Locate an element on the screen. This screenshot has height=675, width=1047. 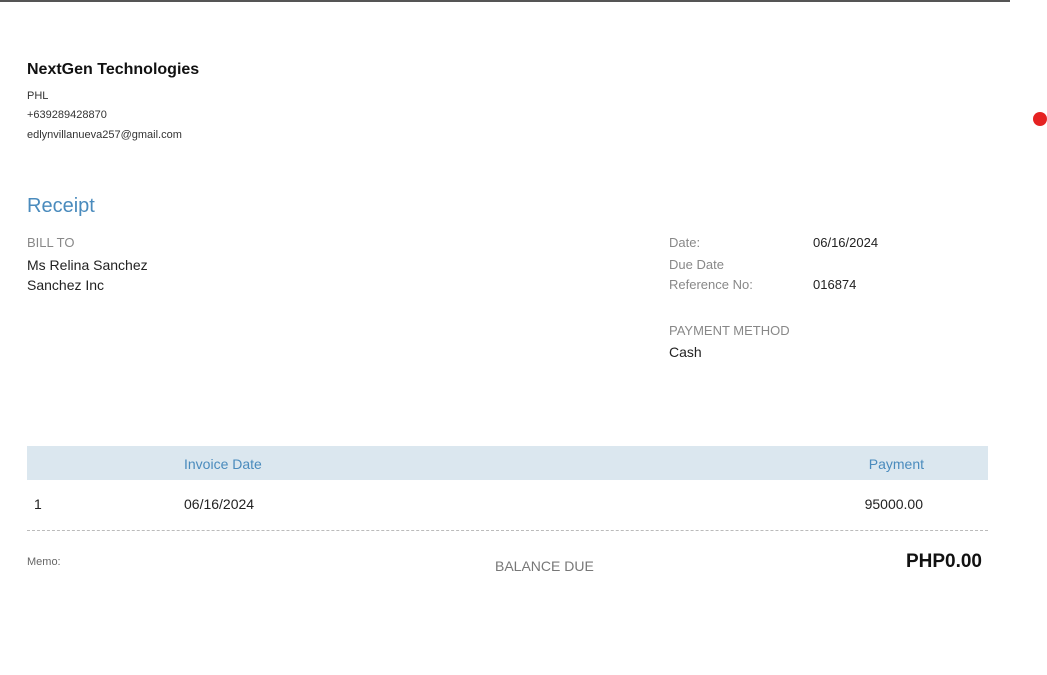
due-date-label: Due Date is located at coordinates (696, 264).